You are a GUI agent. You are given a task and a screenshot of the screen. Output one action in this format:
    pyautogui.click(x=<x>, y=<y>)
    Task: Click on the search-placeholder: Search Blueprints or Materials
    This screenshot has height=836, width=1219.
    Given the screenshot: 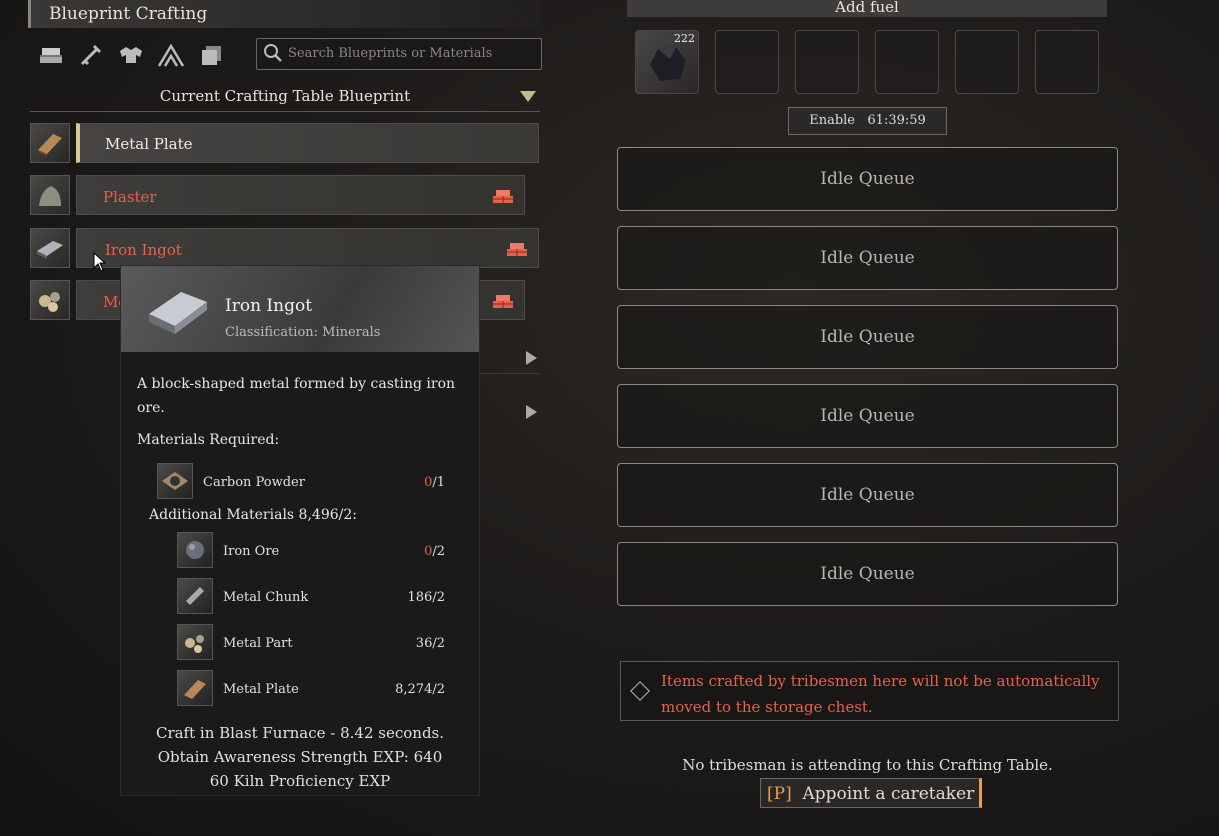 What is the action you would take?
    pyautogui.click(x=390, y=53)
    